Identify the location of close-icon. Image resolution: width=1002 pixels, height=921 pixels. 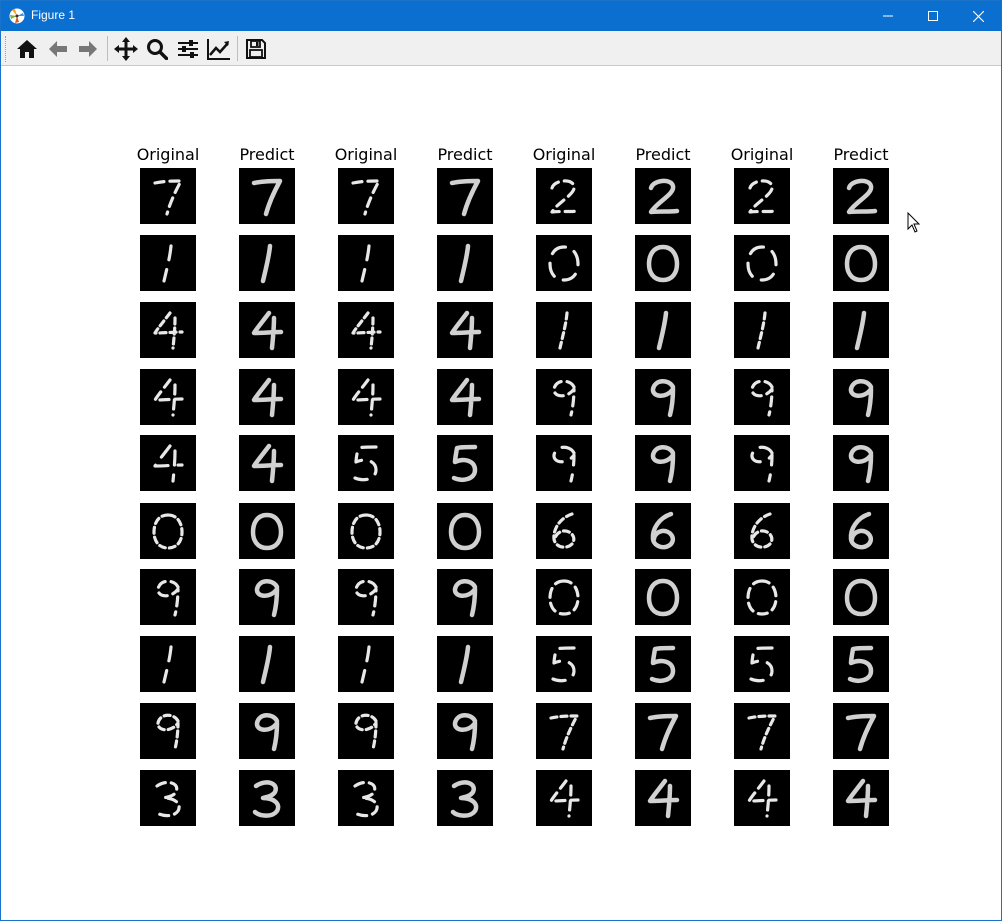
(978, 16).